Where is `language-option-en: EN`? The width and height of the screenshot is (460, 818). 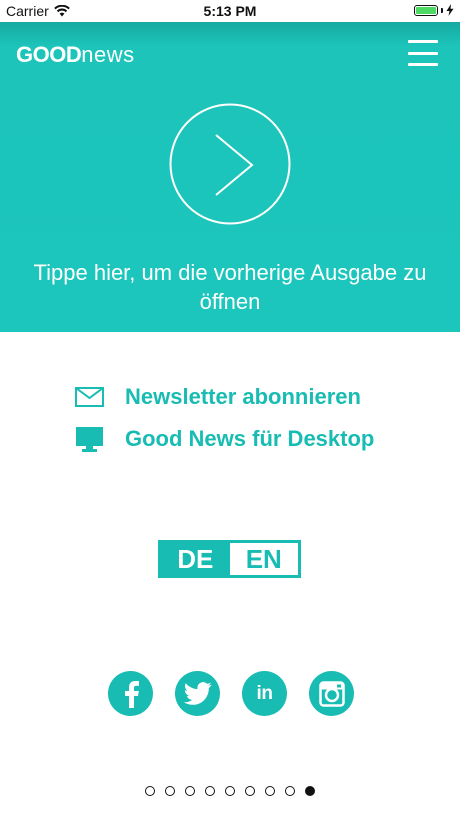
language-option-en: EN is located at coordinates (263, 559).